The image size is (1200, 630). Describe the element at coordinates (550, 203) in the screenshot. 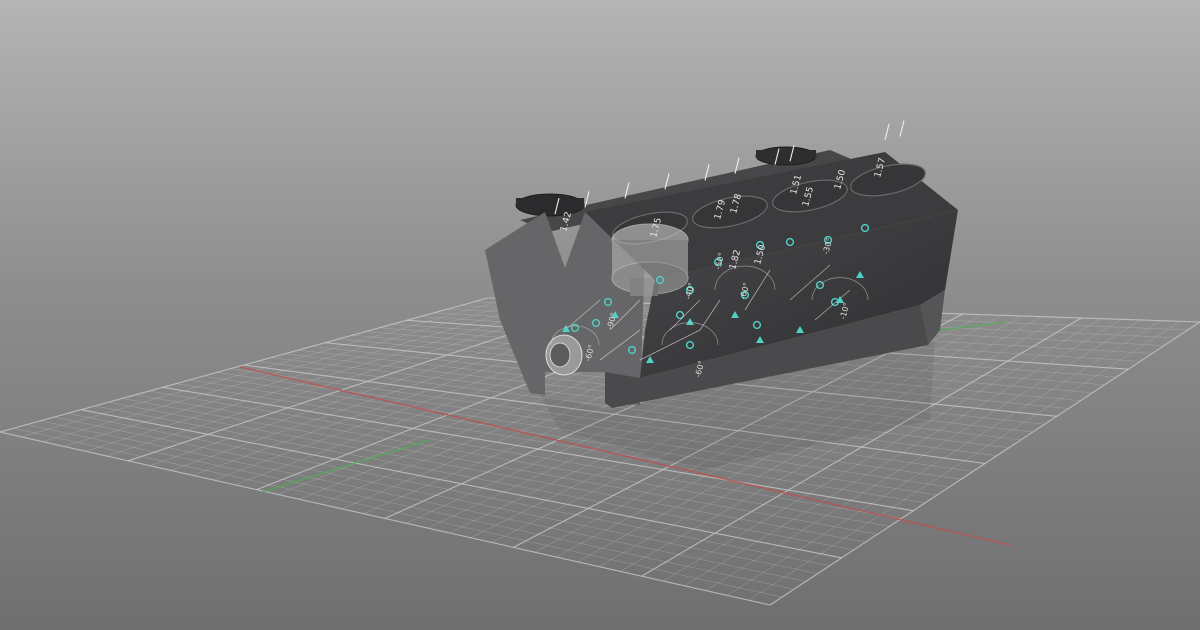

I see `cylinder-cap-back-left-side` at that location.